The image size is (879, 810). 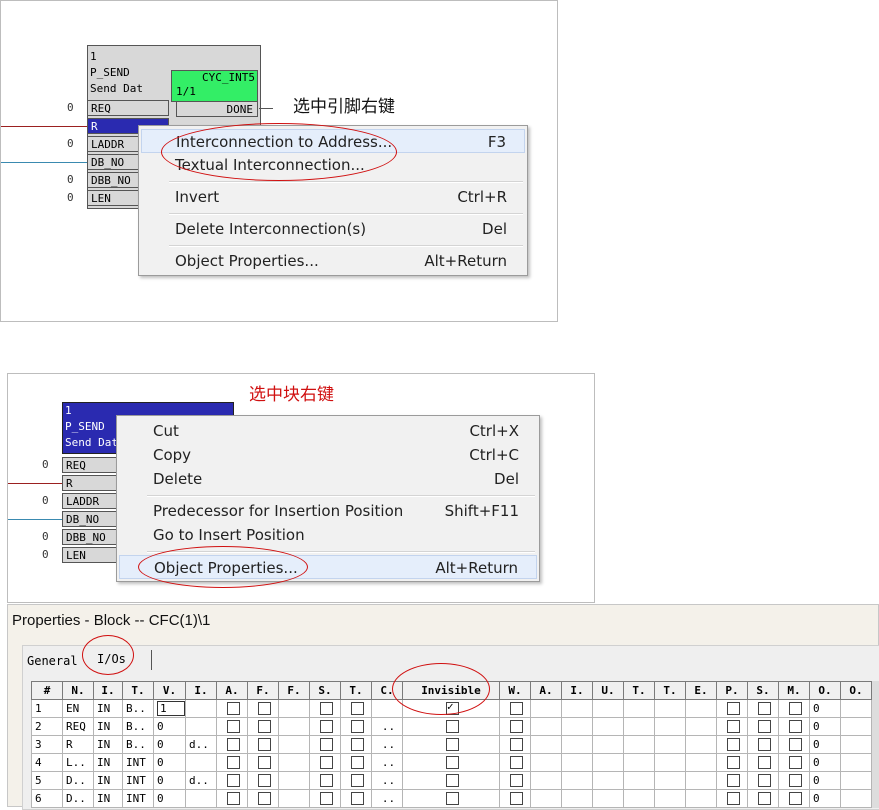 What do you see at coordinates (232, 690) in the screenshot?
I see `column-header: A.` at bounding box center [232, 690].